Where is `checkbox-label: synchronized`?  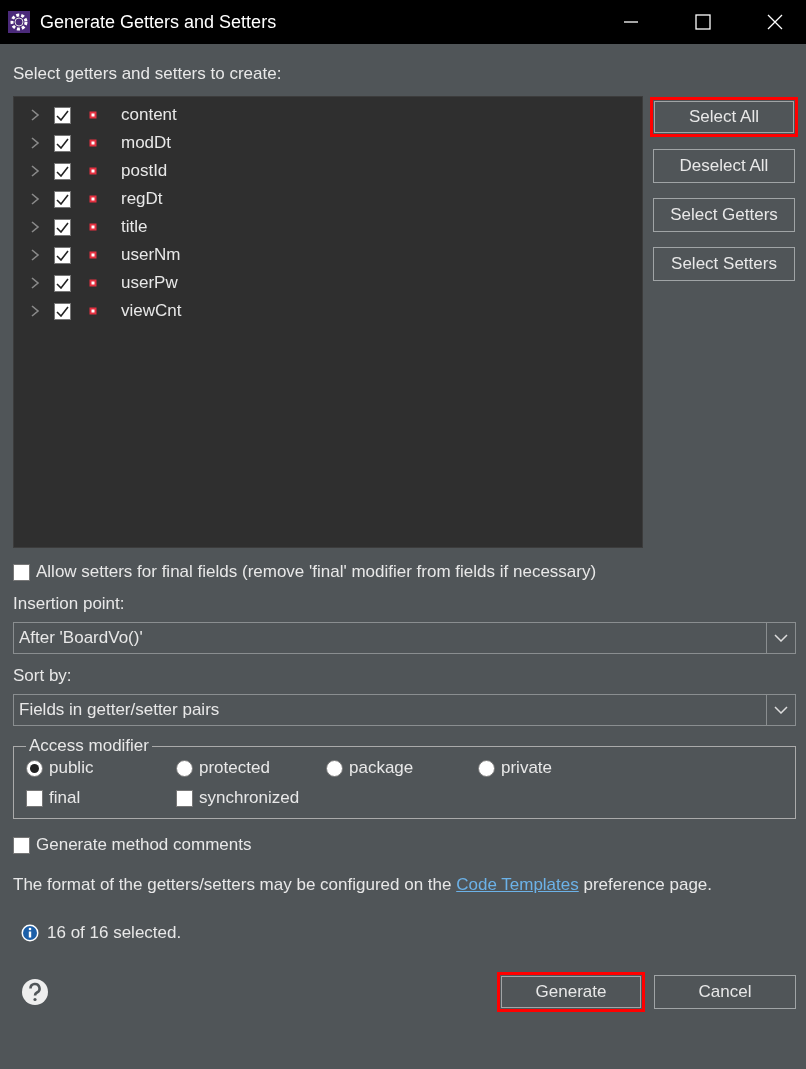
checkbox-label: synchronized is located at coordinates (249, 798).